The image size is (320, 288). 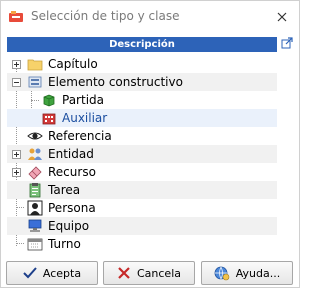 I want to click on tree-item-capitulo: Capítulo, so click(x=142, y=64).